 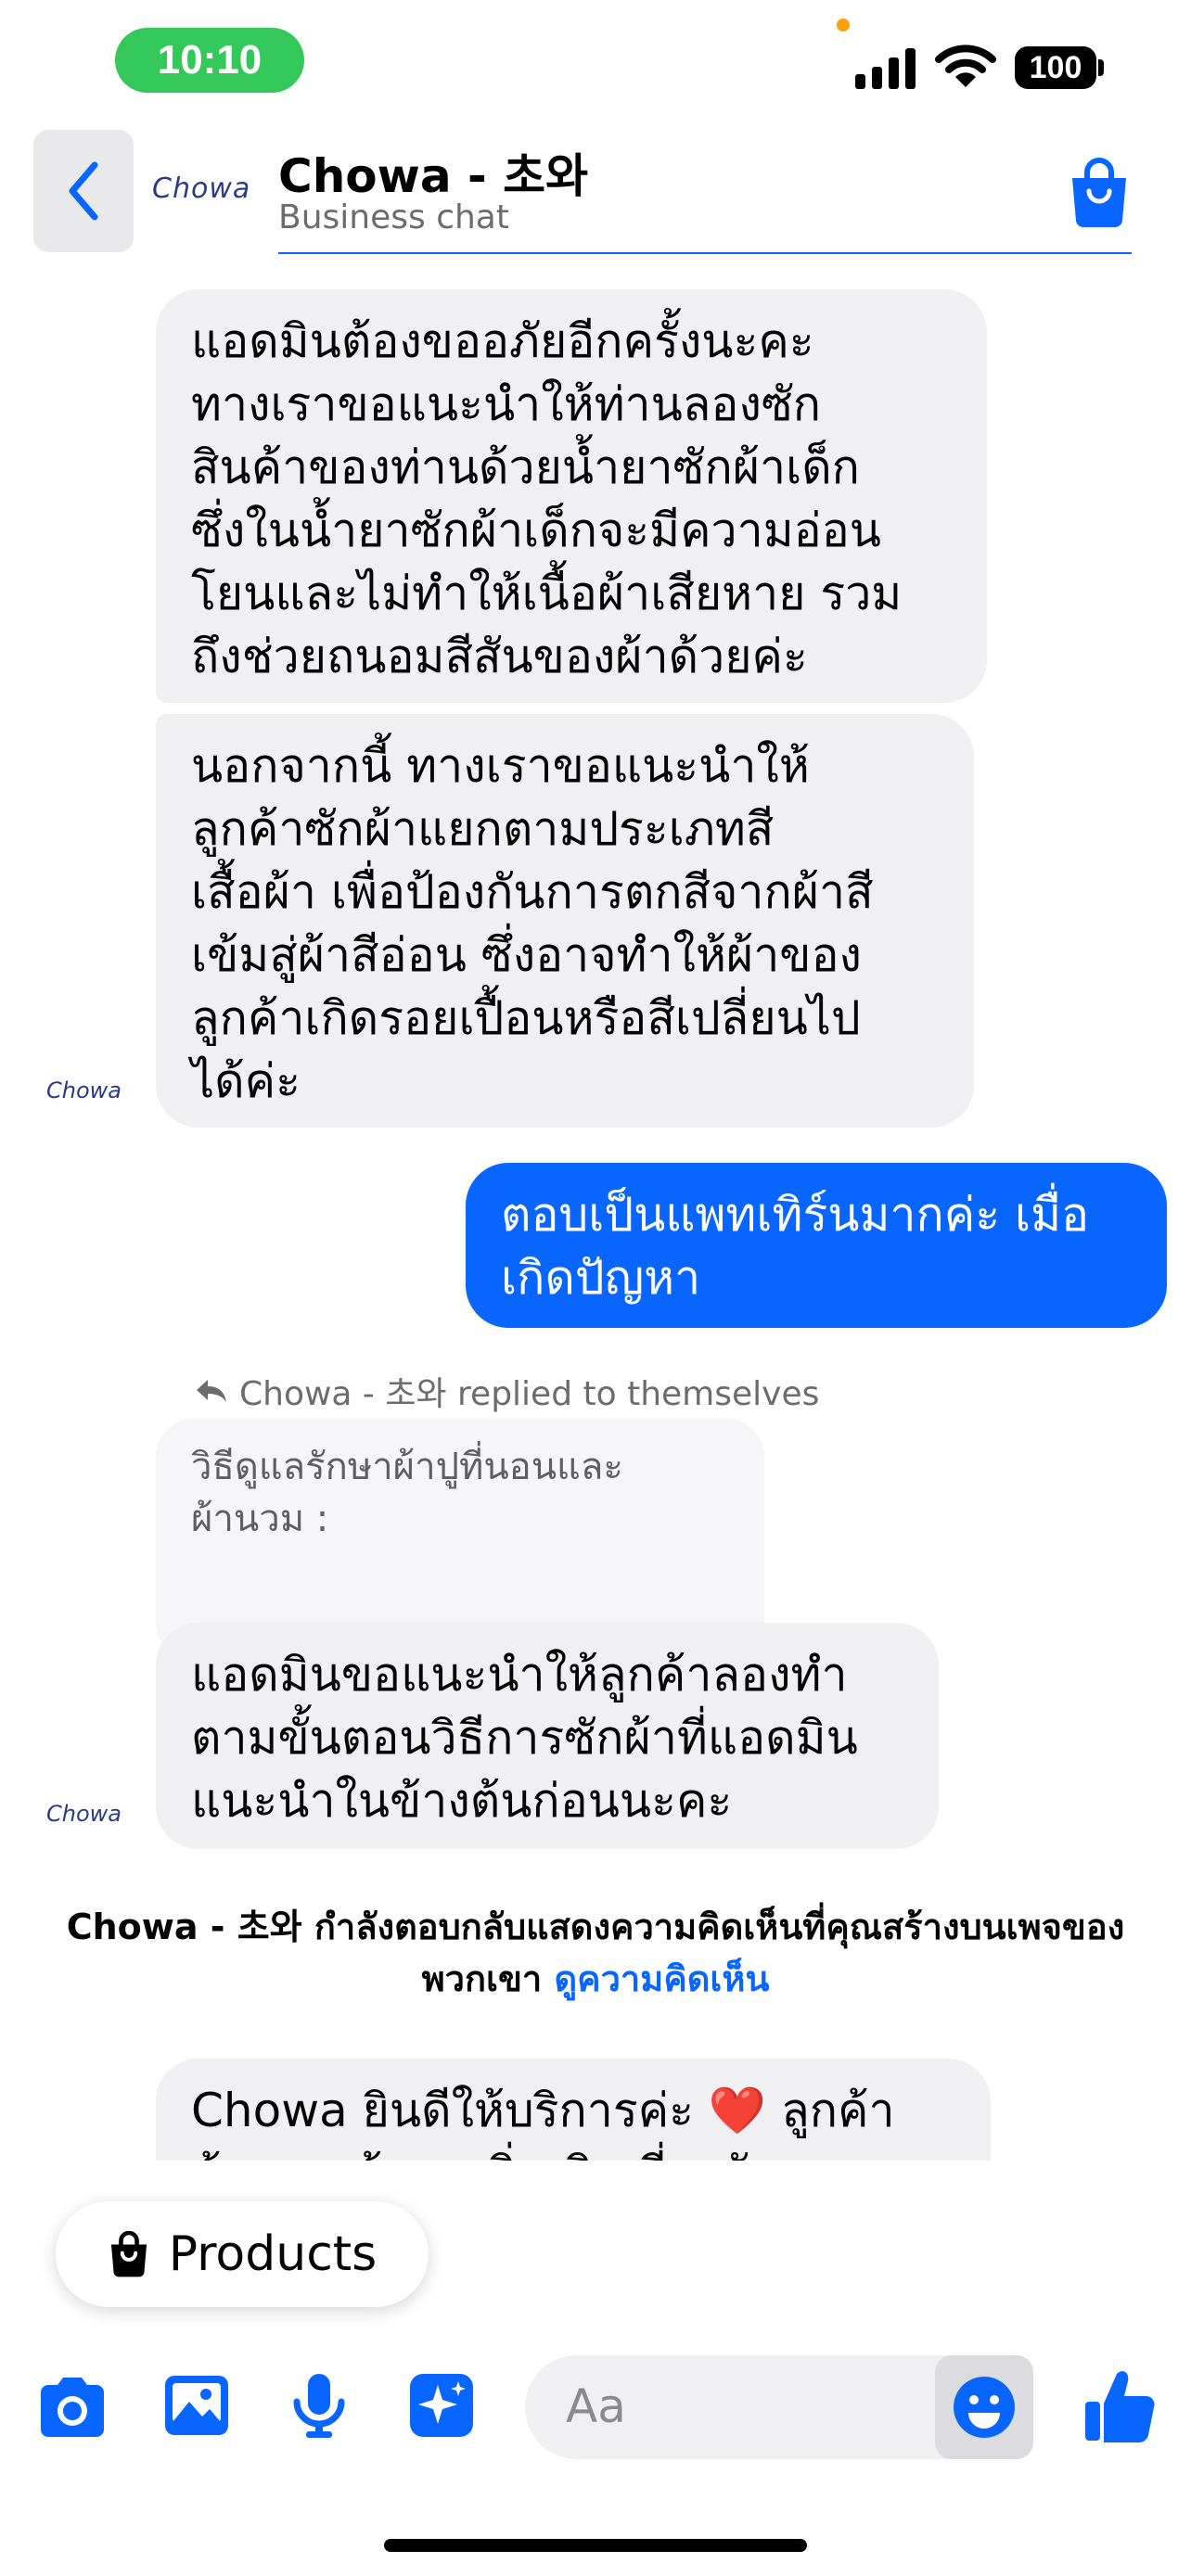 I want to click on header-underline, so click(x=705, y=253).